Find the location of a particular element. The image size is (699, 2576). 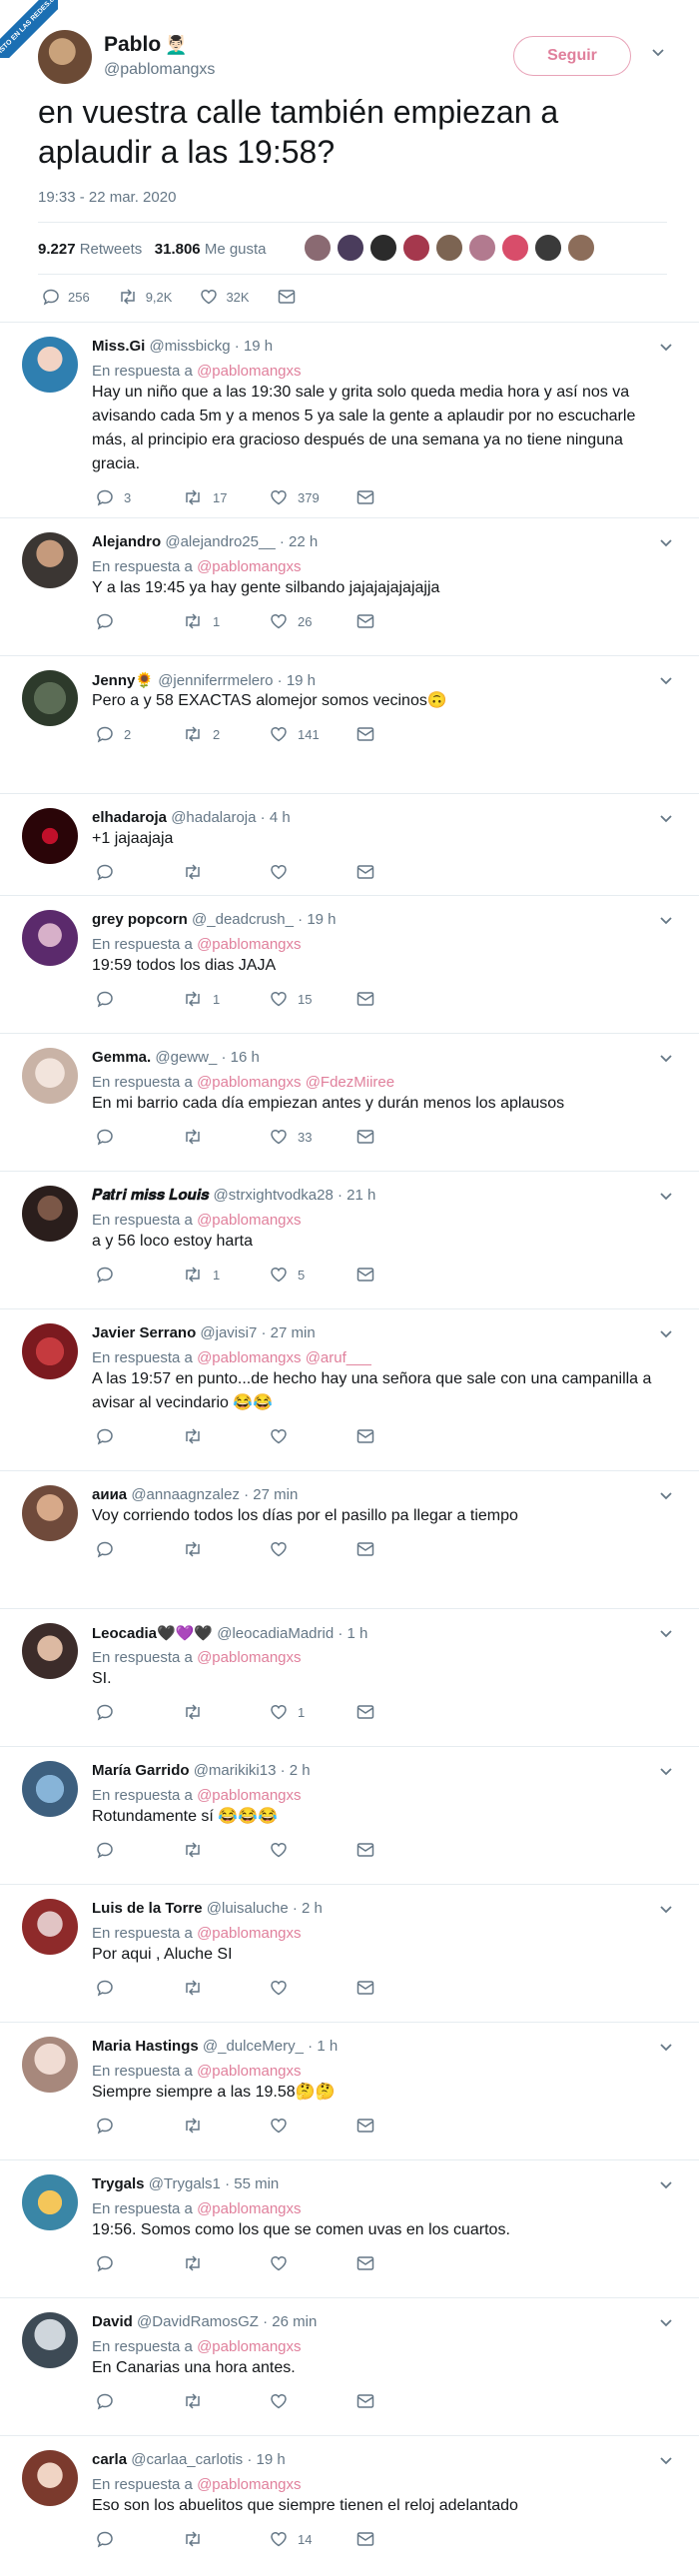

author-name-text: Pablo is located at coordinates (132, 45).